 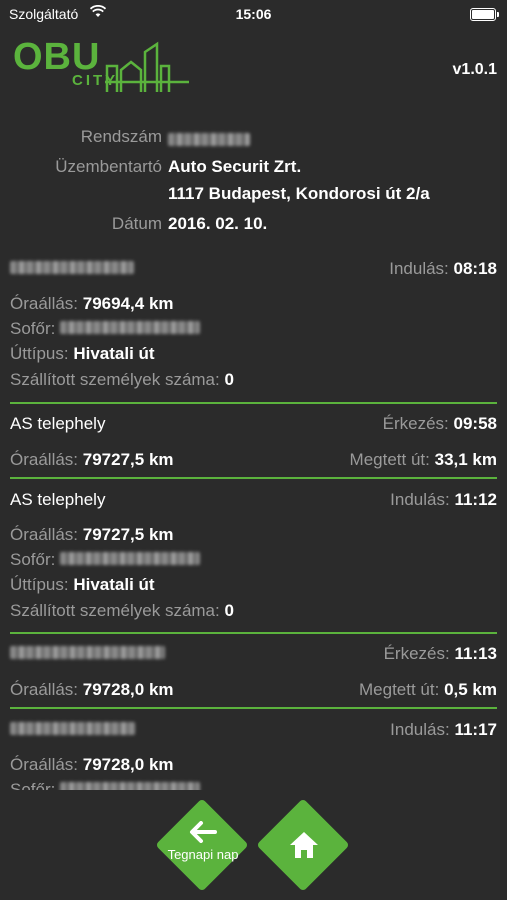 What do you see at coordinates (100, 66) in the screenshot?
I see `obu-city-logo: OBU CITY` at bounding box center [100, 66].